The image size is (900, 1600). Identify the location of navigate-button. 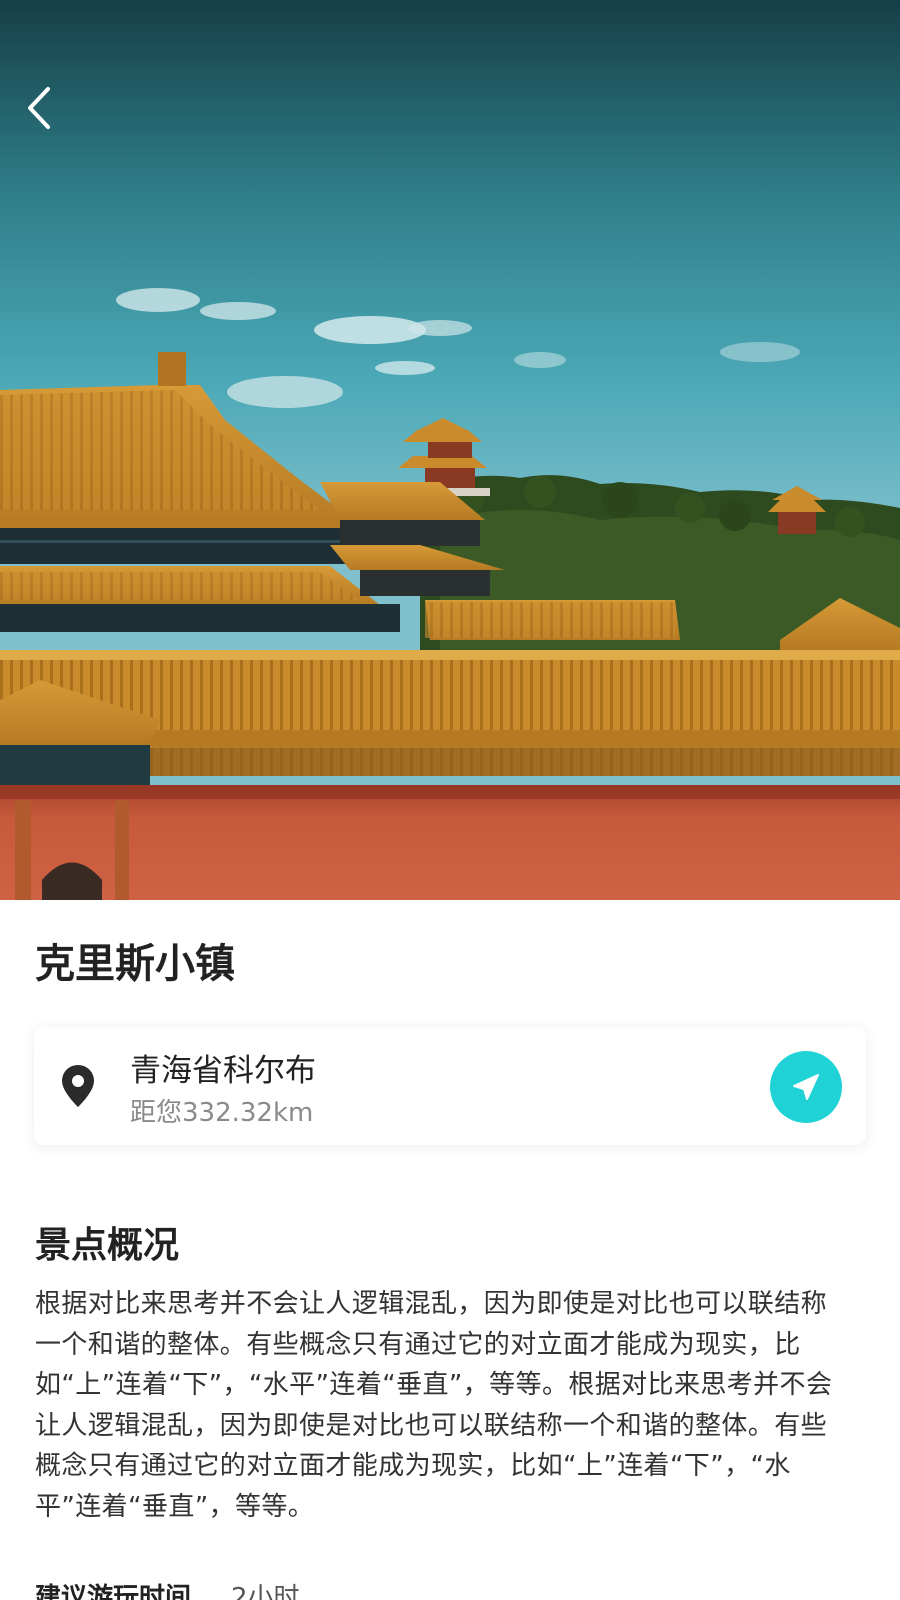
(806, 1087).